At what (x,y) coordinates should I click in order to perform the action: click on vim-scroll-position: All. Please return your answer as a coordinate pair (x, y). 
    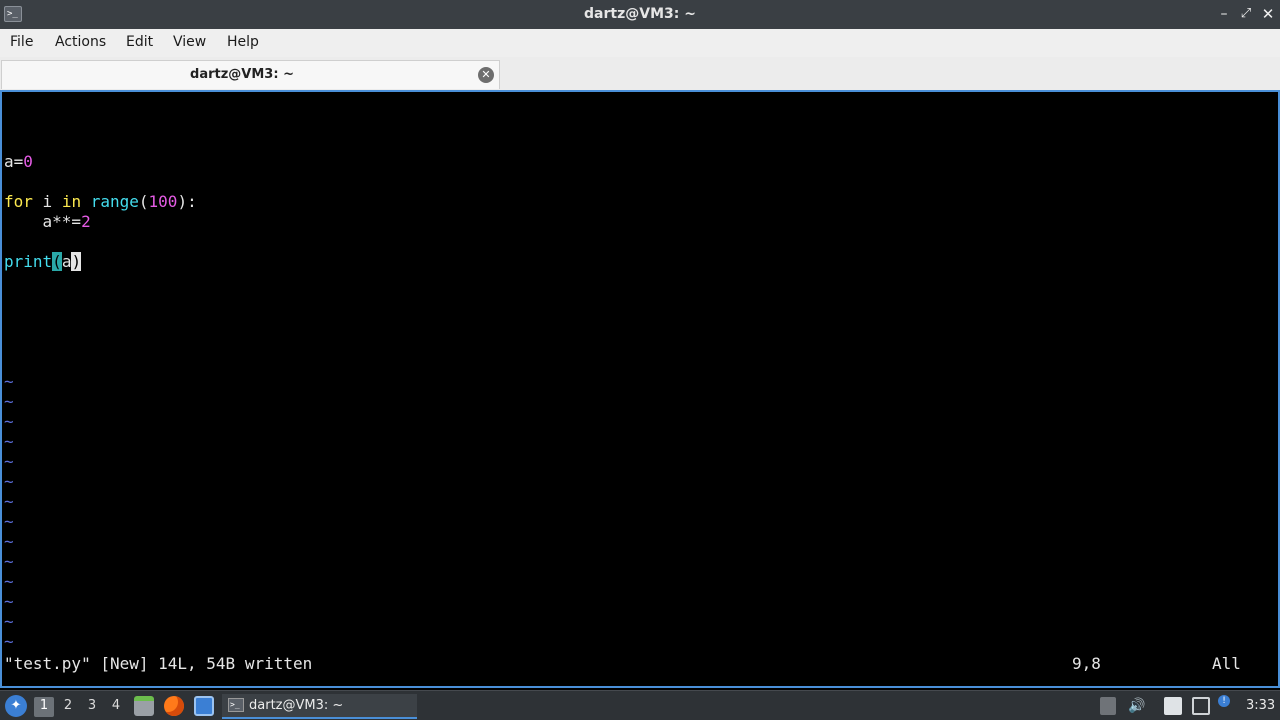
    Looking at the image, I should click on (1226, 663).